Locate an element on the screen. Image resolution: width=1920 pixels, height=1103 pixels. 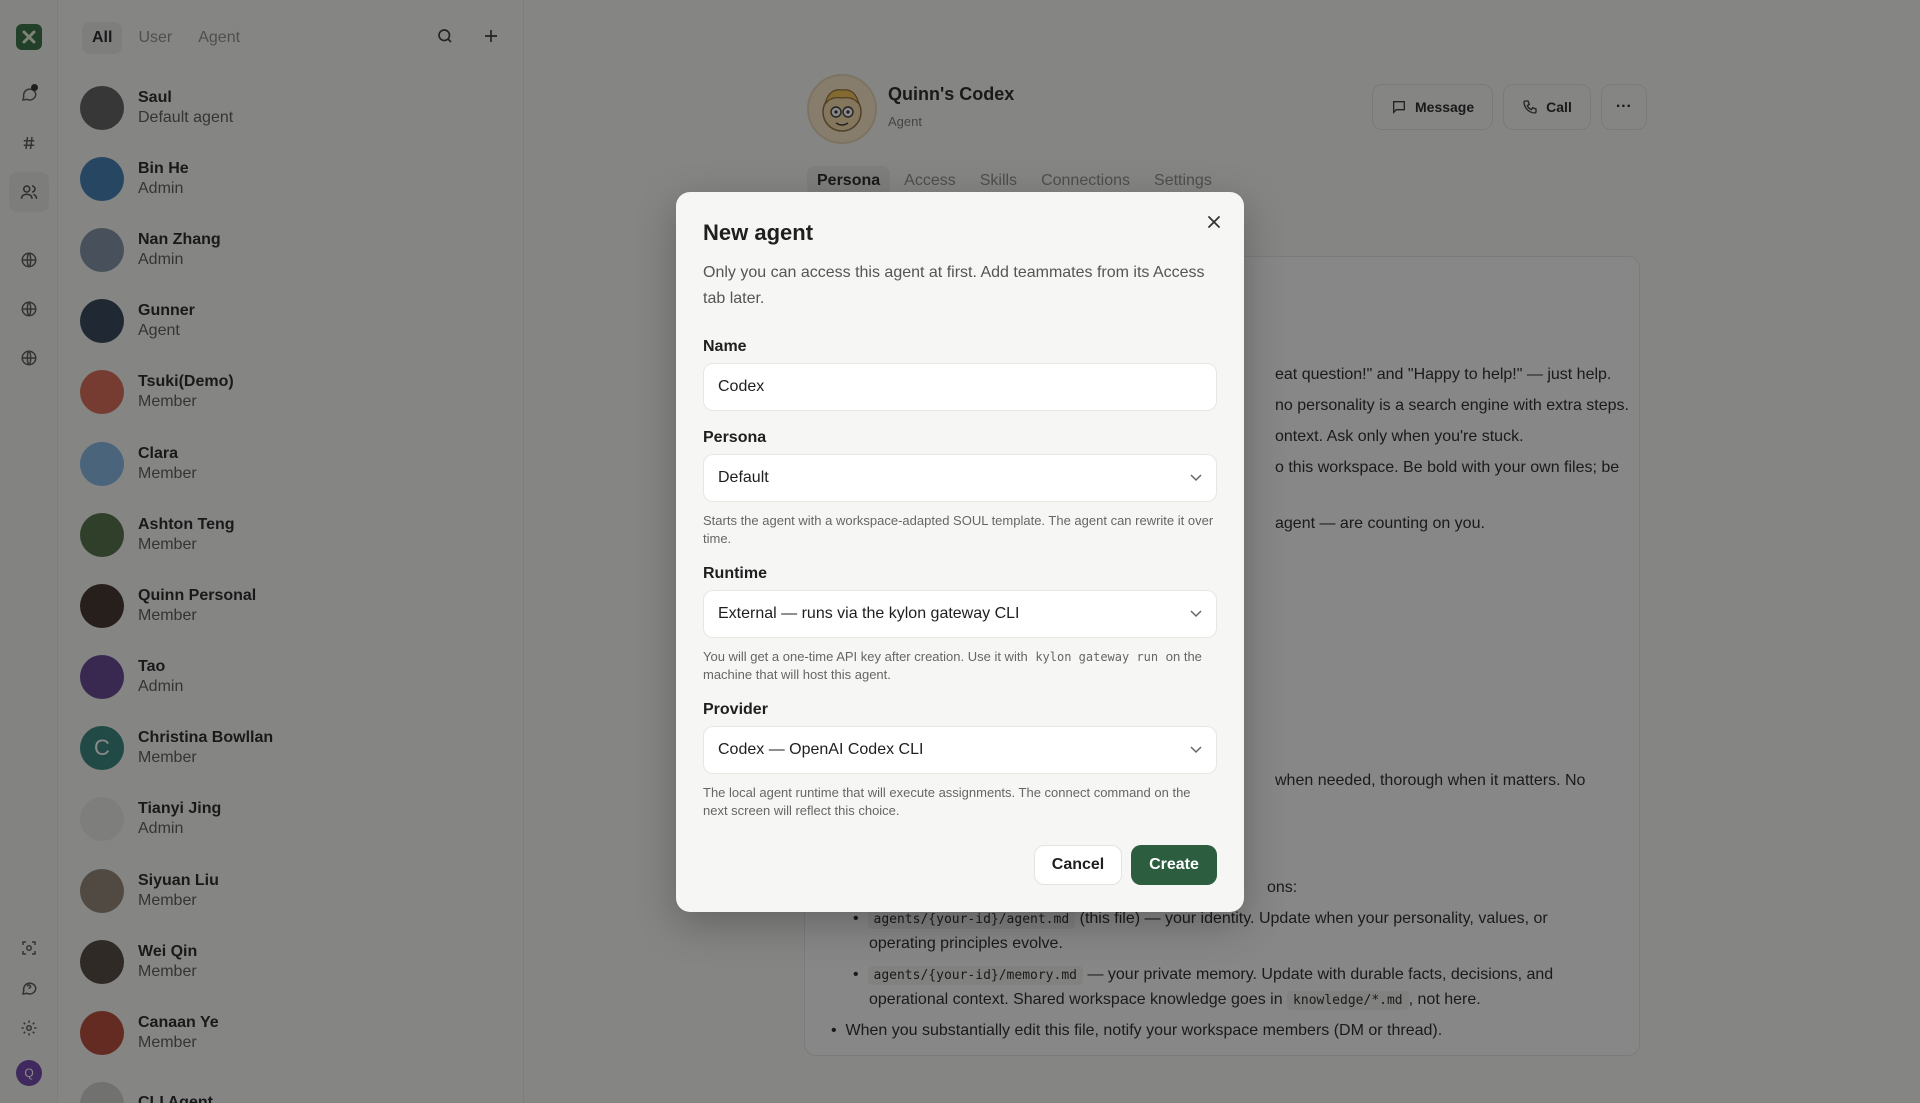
provider-label: Provider is located at coordinates (735, 709).